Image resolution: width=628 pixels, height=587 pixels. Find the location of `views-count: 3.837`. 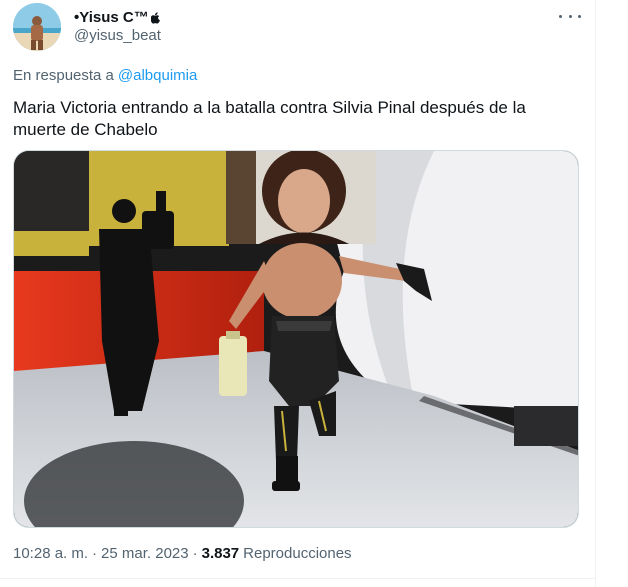

views-count: 3.837 is located at coordinates (220, 553).